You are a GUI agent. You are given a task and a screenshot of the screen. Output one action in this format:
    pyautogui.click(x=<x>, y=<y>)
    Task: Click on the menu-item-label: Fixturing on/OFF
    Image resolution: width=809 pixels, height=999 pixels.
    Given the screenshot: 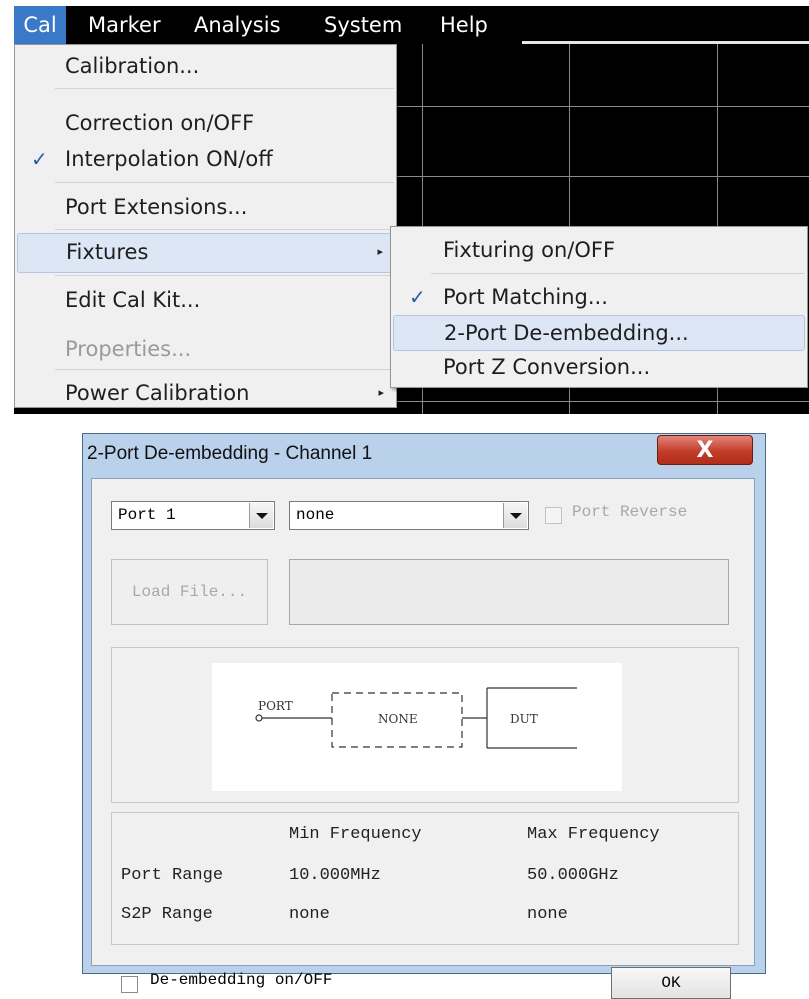 What is the action you would take?
    pyautogui.click(x=529, y=250)
    